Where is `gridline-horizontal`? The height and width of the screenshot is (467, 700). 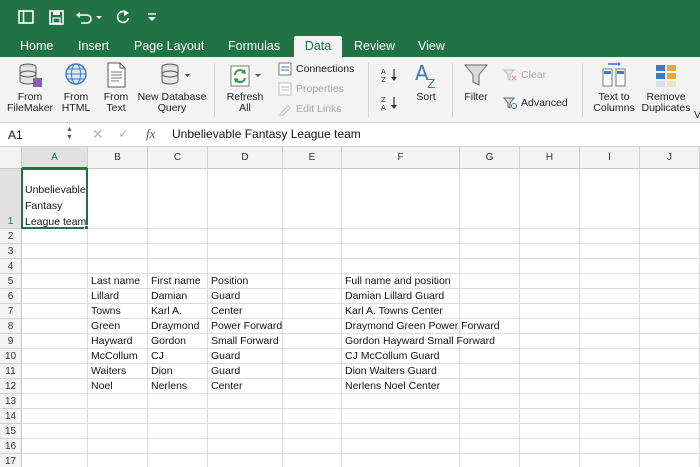
gridline-horizontal is located at coordinates (361, 408).